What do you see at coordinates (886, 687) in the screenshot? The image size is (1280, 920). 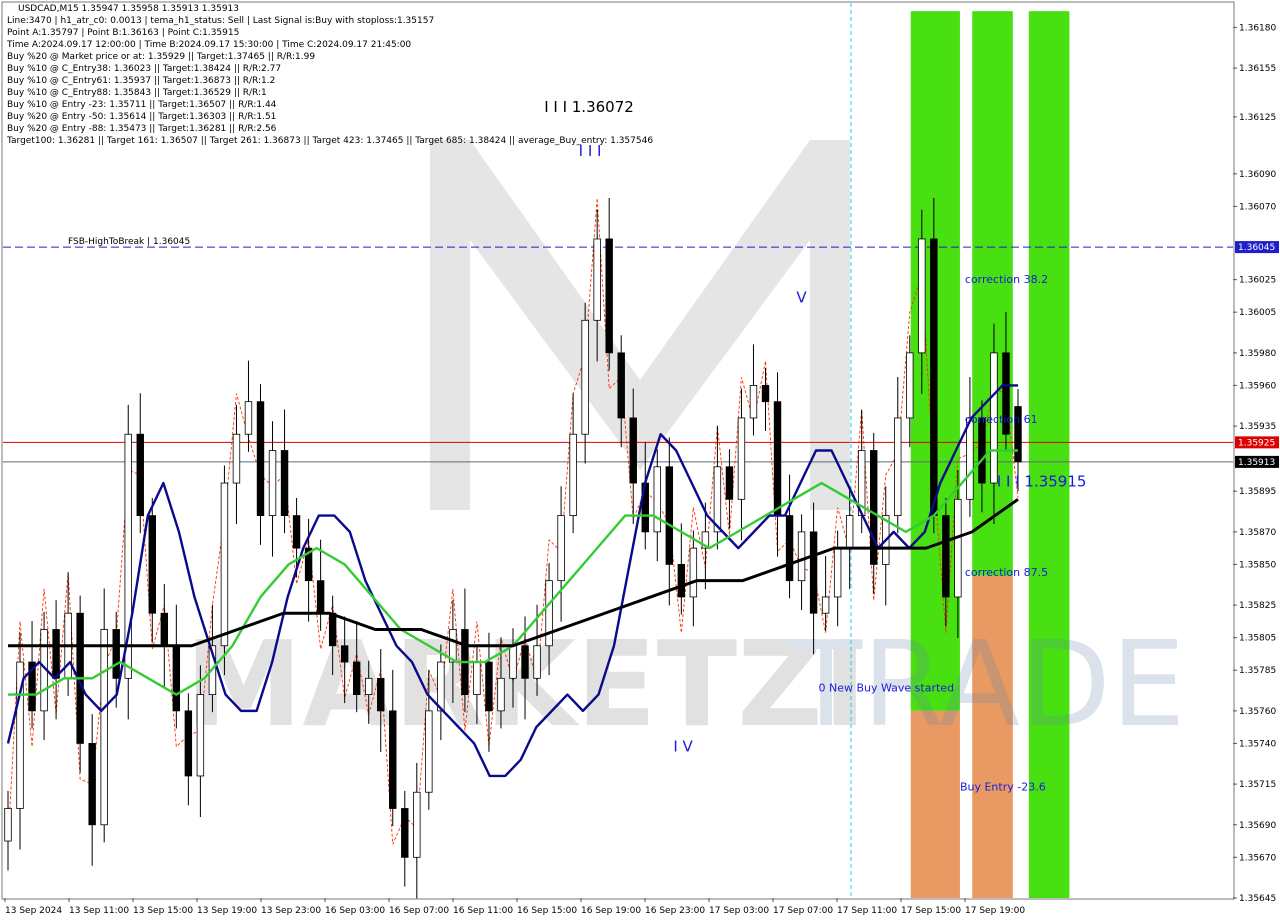 I see `chart-annotation: 0 New Buy Wave started` at bounding box center [886, 687].